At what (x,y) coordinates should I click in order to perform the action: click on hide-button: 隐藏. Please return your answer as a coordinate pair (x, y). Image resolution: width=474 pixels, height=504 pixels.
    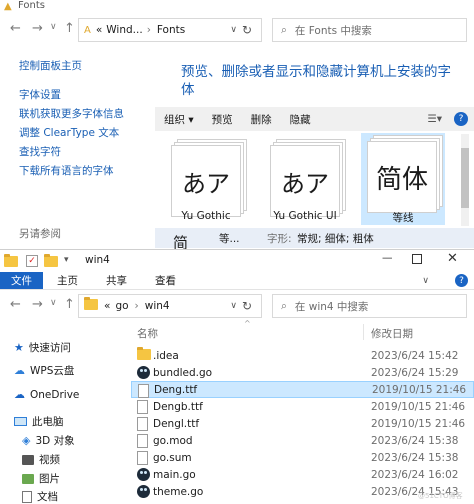
    Looking at the image, I should click on (300, 119).